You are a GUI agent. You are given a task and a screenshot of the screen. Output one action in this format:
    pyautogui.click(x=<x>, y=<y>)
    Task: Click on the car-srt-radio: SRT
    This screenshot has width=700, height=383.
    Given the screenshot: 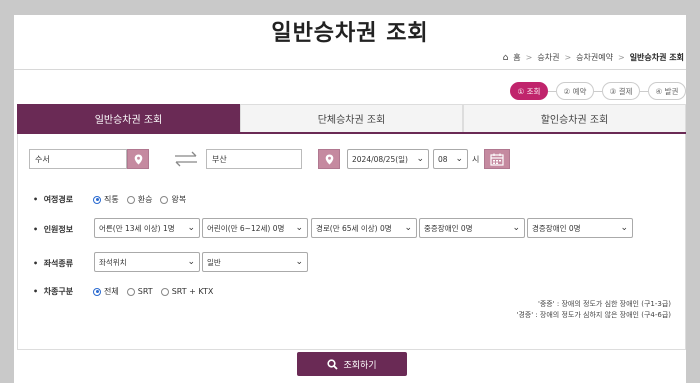 What is the action you would take?
    pyautogui.click(x=139, y=291)
    